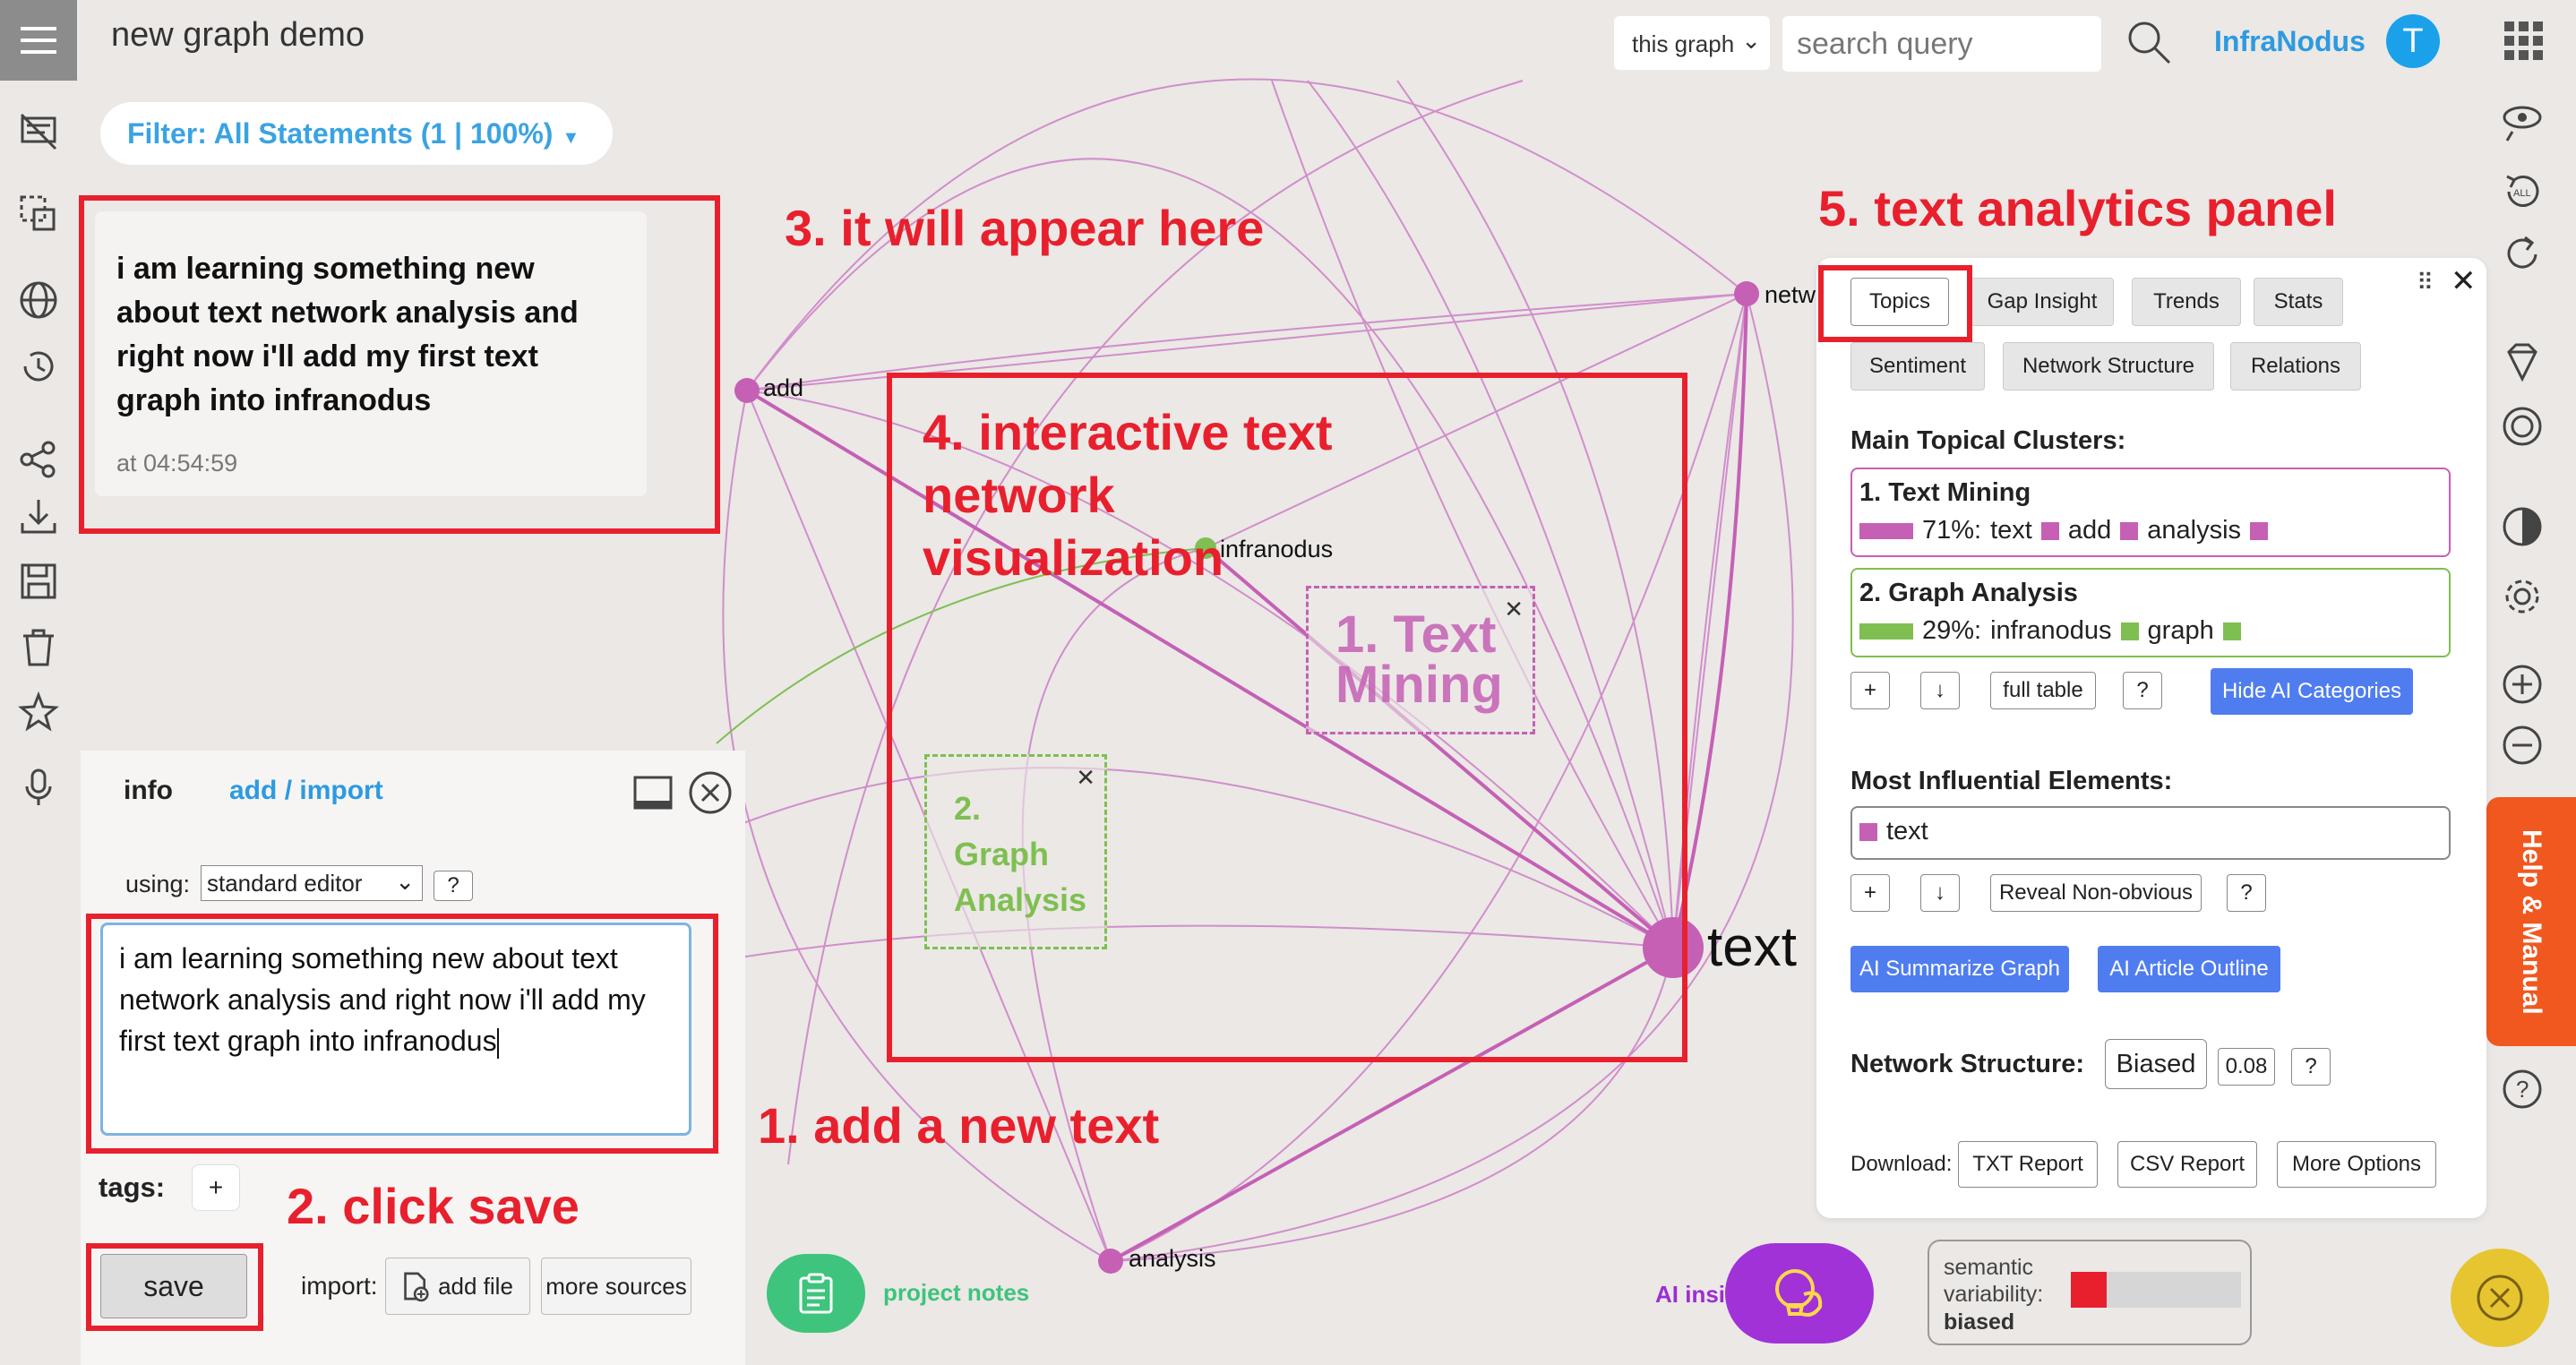  What do you see at coordinates (1988, 440) in the screenshot?
I see `topical-clusters-heading: Main Topical Clusters:` at bounding box center [1988, 440].